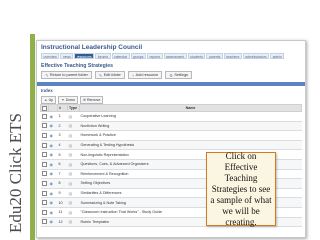 This screenshot has width=320, height=240. What do you see at coordinates (256, 56) in the screenshot?
I see `nav-tab-administrators: administrators` at bounding box center [256, 56].